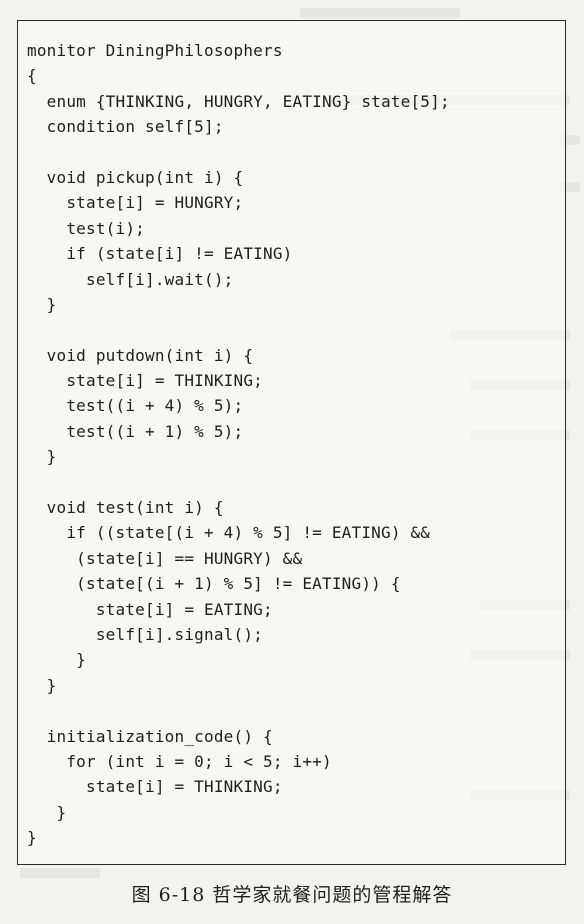  I want to click on code-line: if ((state[(i + 4) % 5] != EATING) &&, so click(229, 533).